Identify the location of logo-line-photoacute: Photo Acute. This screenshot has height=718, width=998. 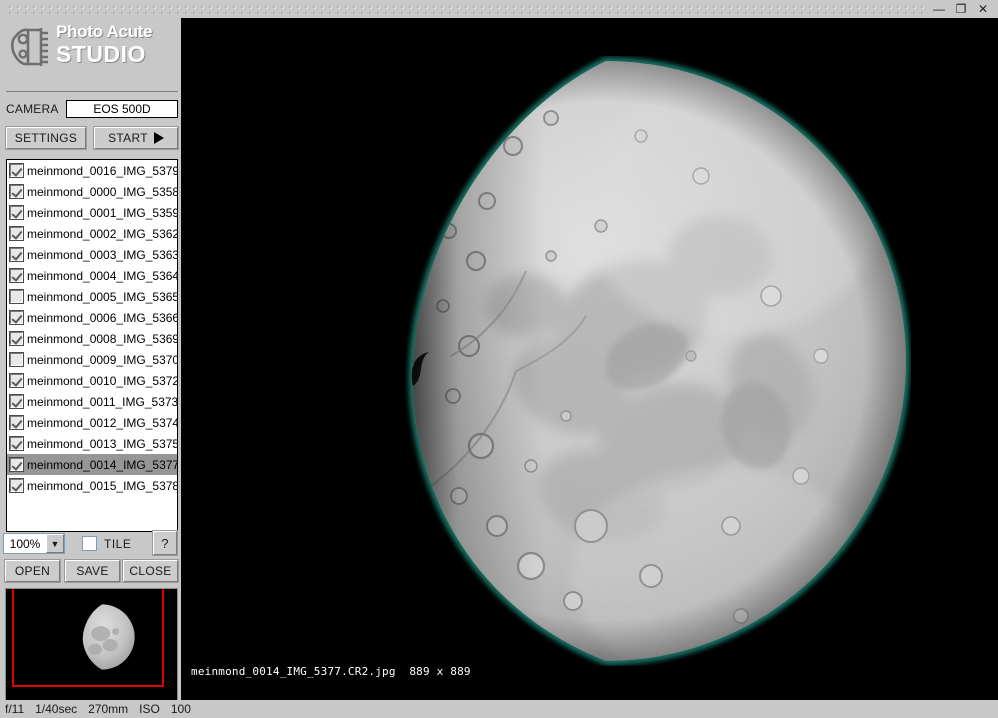
(104, 31).